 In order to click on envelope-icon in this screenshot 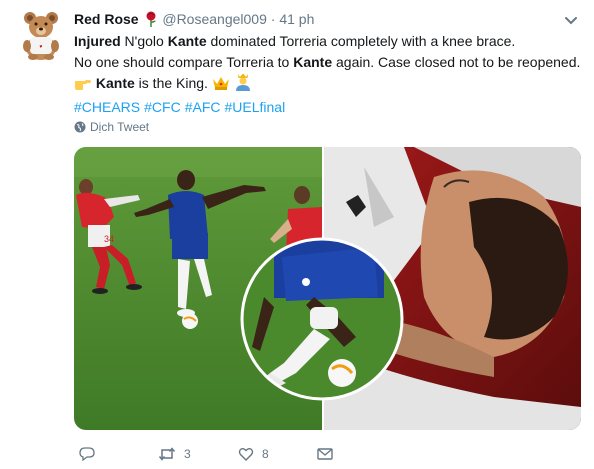, I will do `click(325, 454)`.